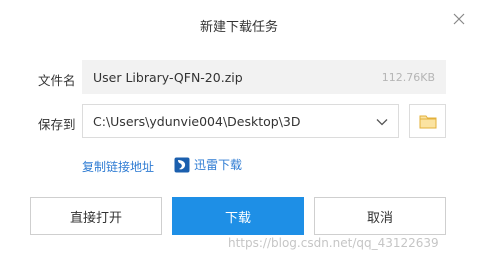 This screenshot has height=262, width=478. What do you see at coordinates (264, 77) in the screenshot?
I see `file-name-field: User Library-QFN-20.zip 112.76KB` at bounding box center [264, 77].